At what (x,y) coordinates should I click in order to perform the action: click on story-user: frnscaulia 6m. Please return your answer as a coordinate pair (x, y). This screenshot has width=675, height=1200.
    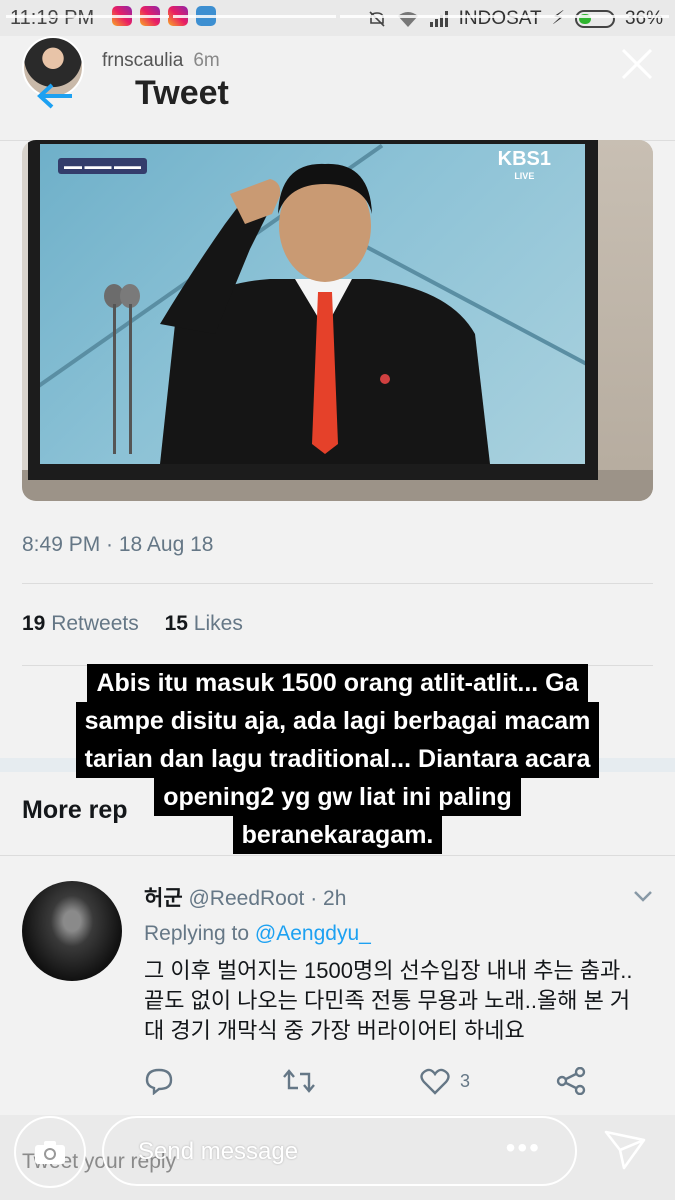
    Looking at the image, I should click on (161, 61).